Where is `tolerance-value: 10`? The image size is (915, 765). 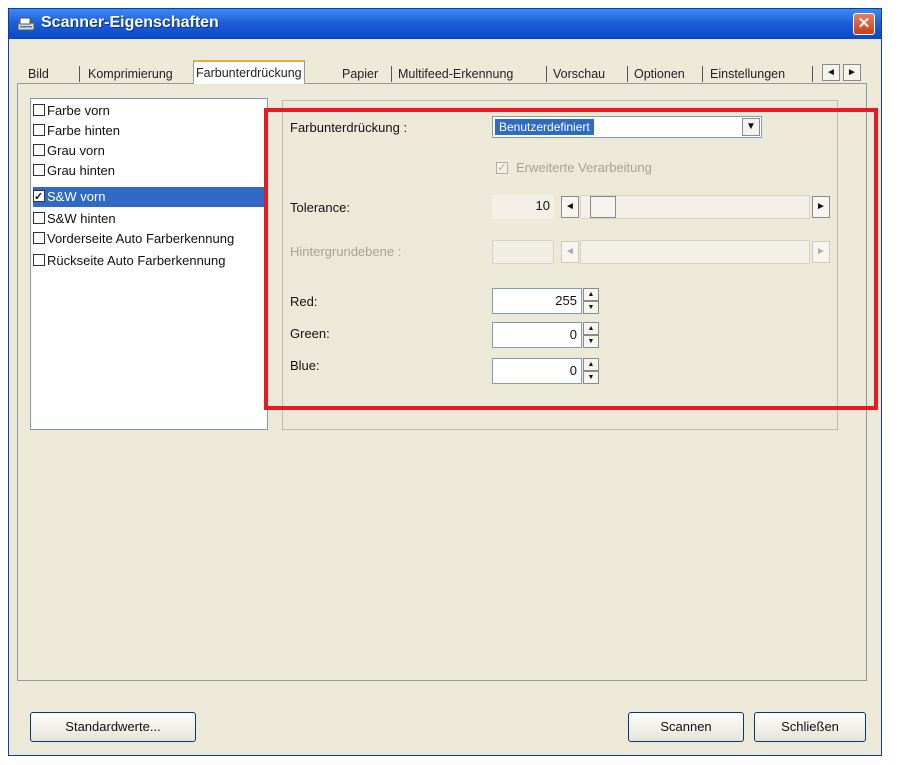
tolerance-value: 10 is located at coordinates (523, 207).